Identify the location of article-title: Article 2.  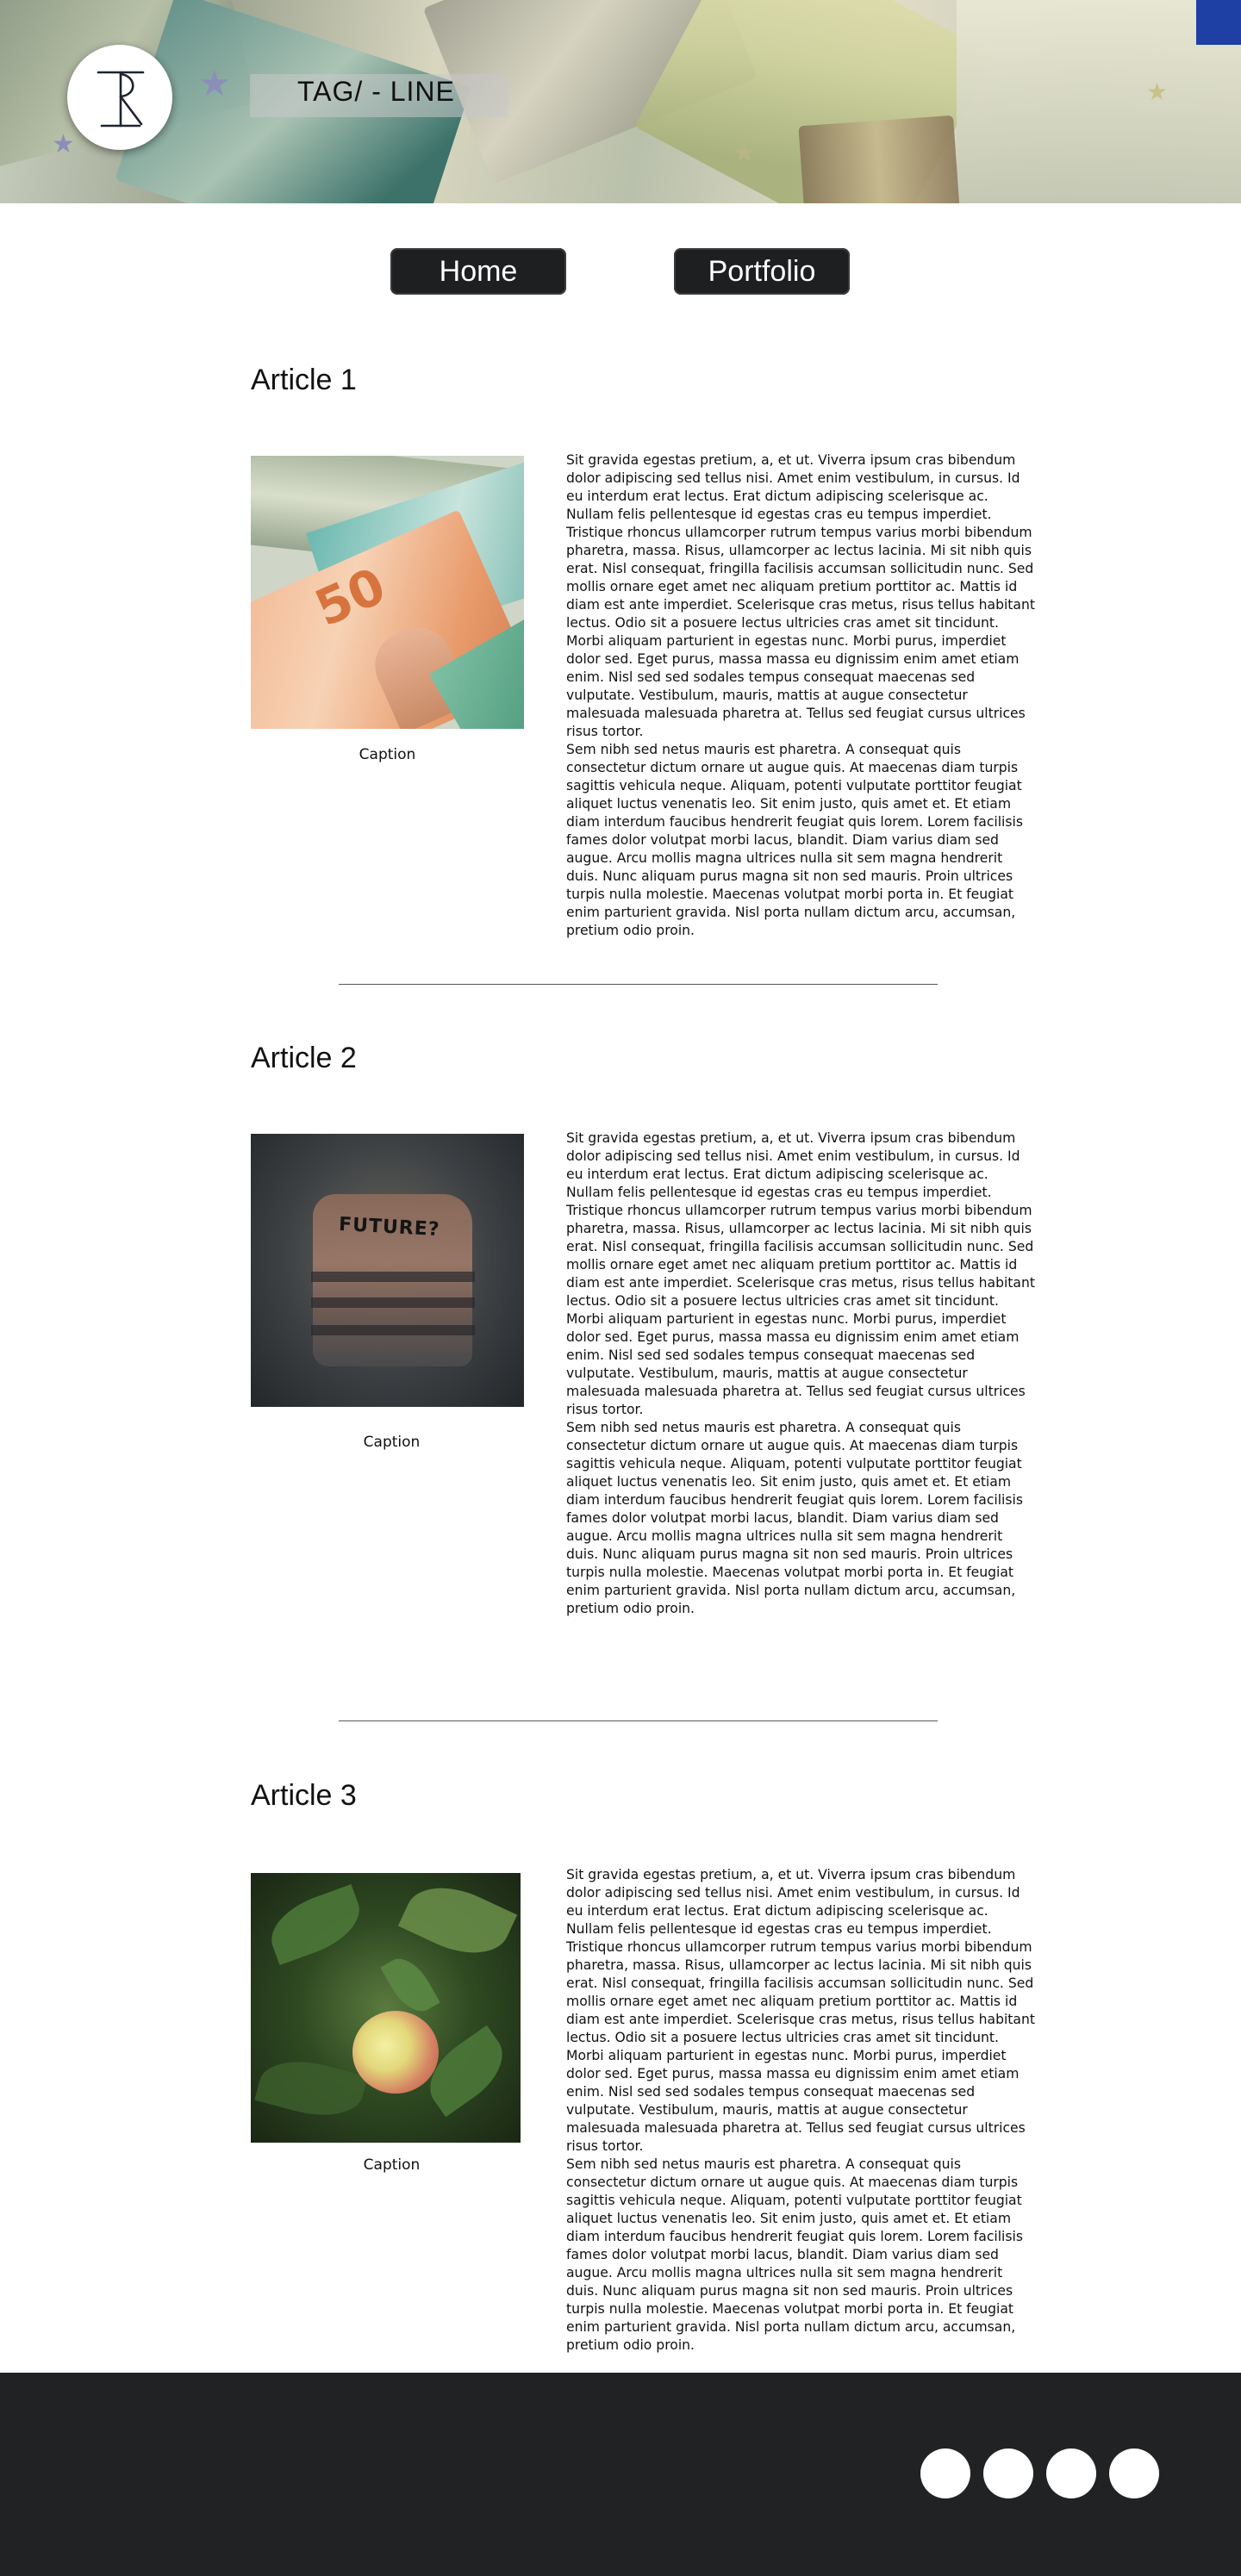
(304, 1058).